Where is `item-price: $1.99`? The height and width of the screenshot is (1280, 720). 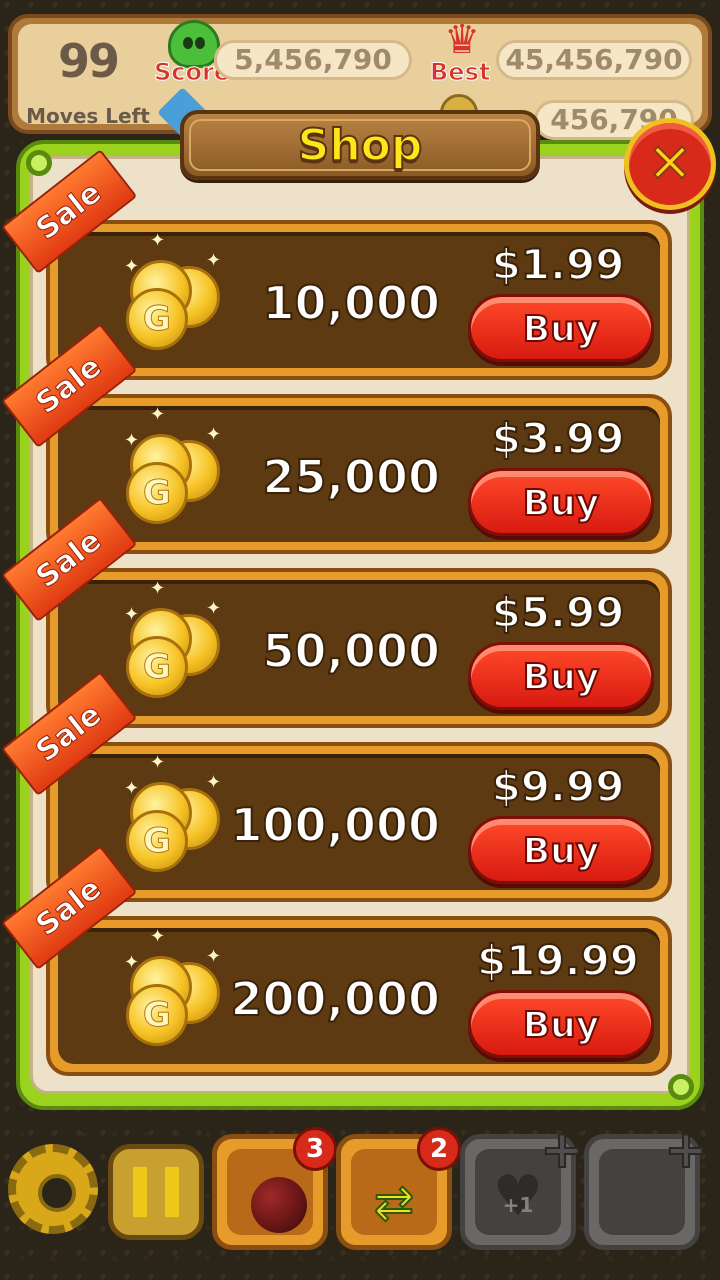
item-price: $1.99 is located at coordinates (558, 264).